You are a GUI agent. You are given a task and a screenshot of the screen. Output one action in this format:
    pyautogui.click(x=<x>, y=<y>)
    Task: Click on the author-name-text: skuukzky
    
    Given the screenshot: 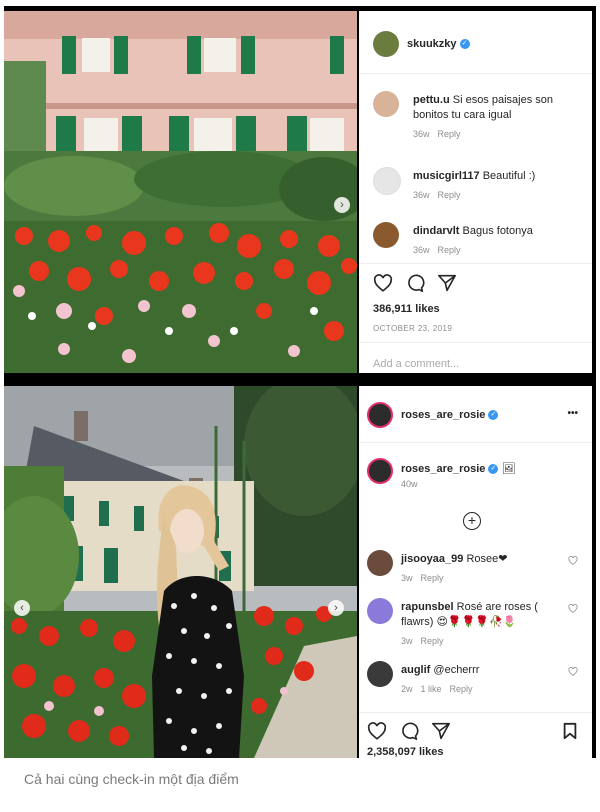 What is the action you would take?
    pyautogui.click(x=432, y=44)
    